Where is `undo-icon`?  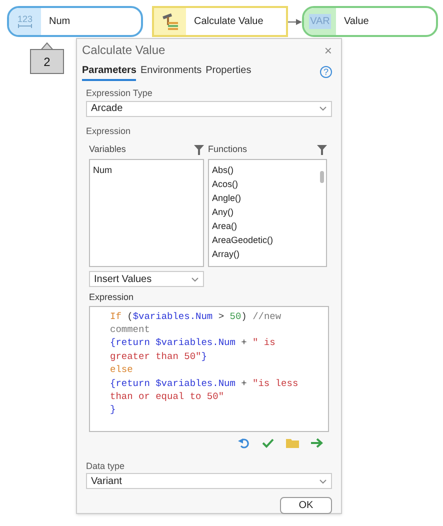
undo-icon is located at coordinates (244, 442).